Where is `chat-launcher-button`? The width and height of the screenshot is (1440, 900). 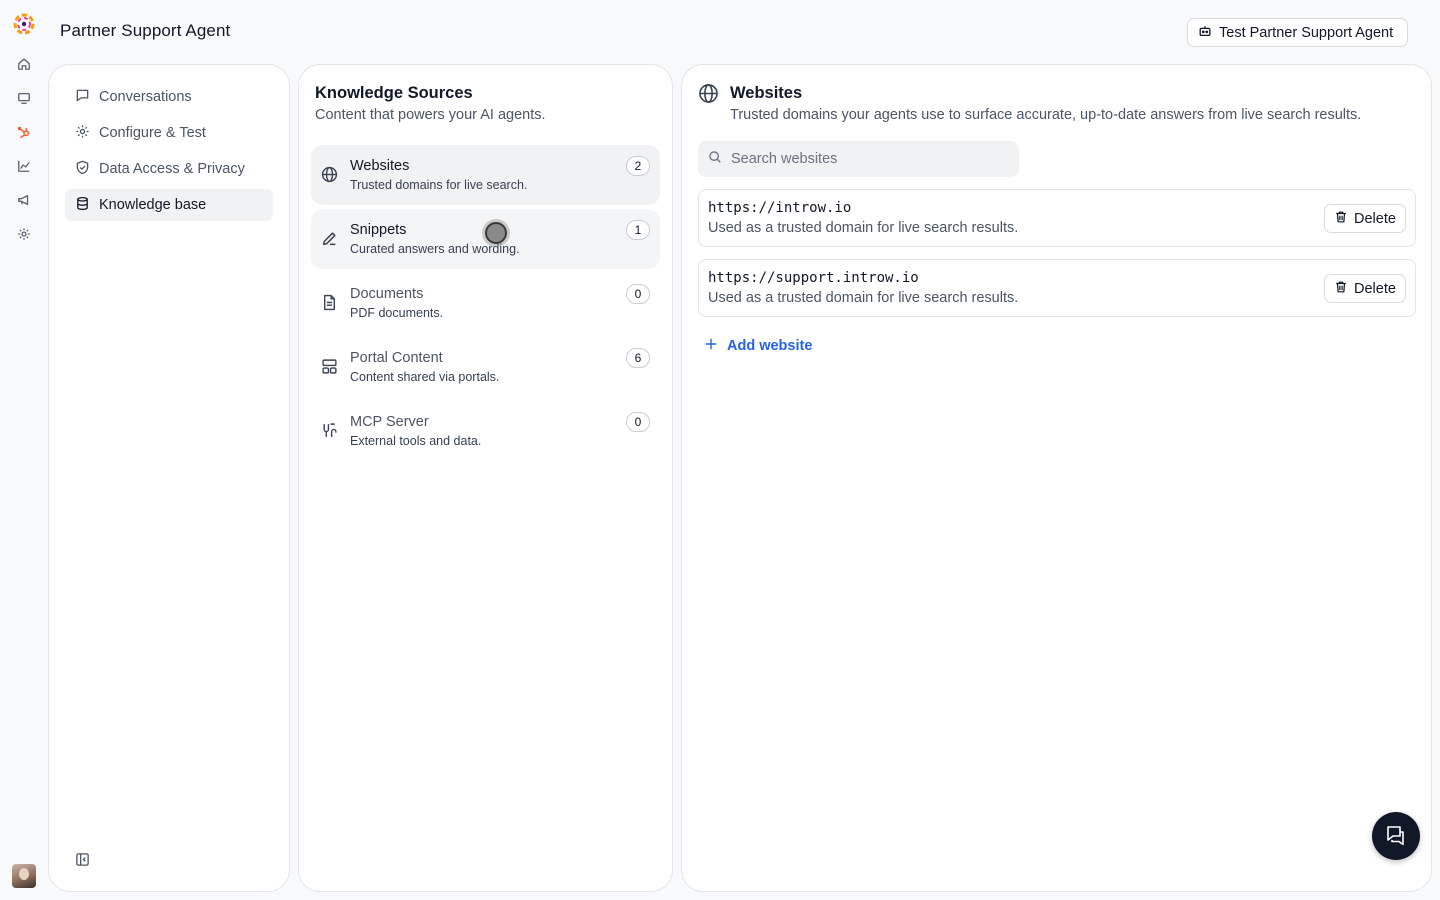 chat-launcher-button is located at coordinates (1396, 836).